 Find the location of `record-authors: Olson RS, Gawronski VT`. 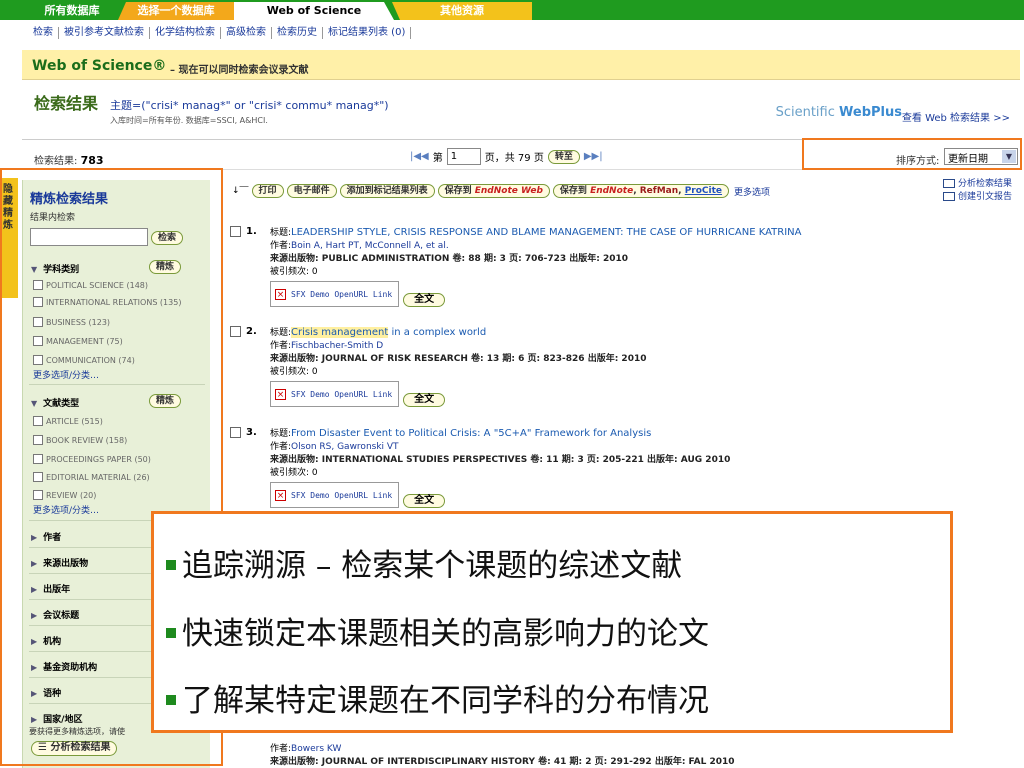

record-authors: Olson RS, Gawronski VT is located at coordinates (345, 447).